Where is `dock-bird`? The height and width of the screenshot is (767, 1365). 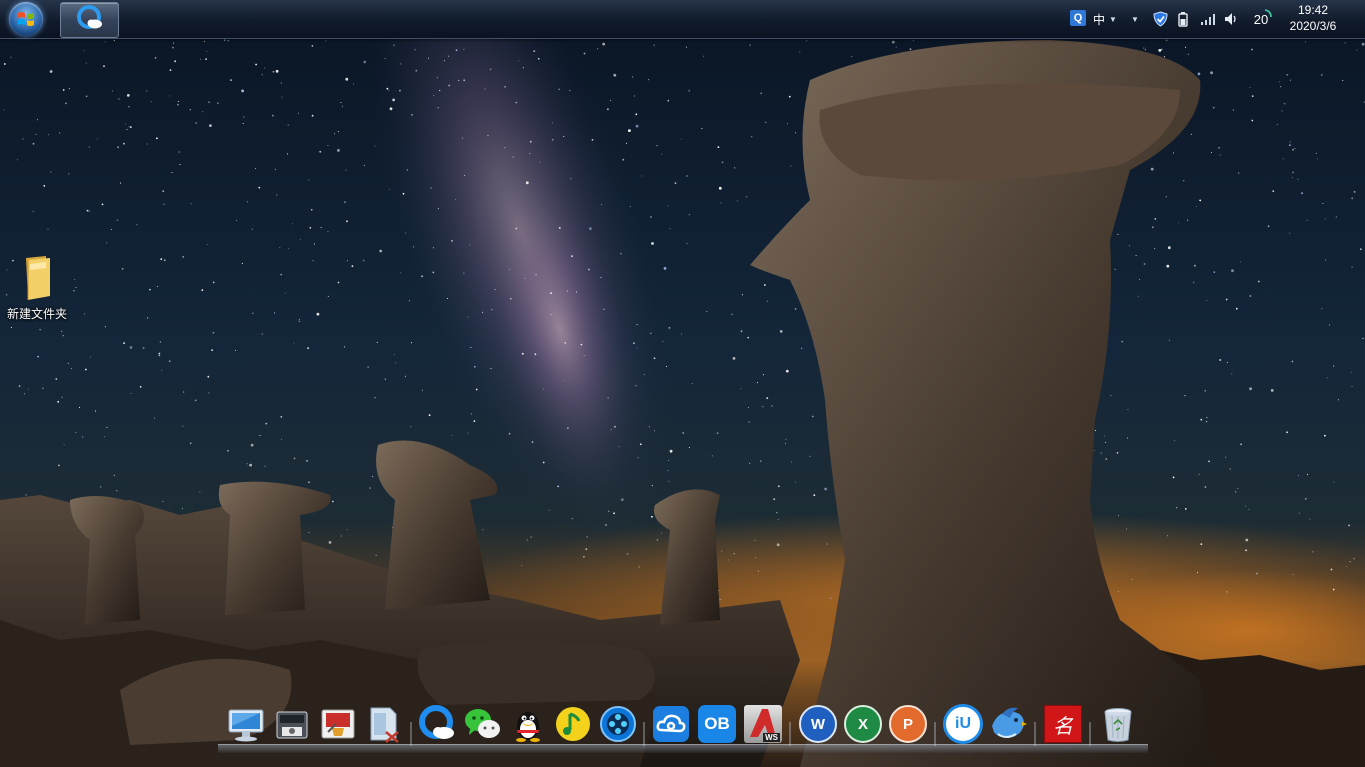
dock-bird is located at coordinates (1008, 724).